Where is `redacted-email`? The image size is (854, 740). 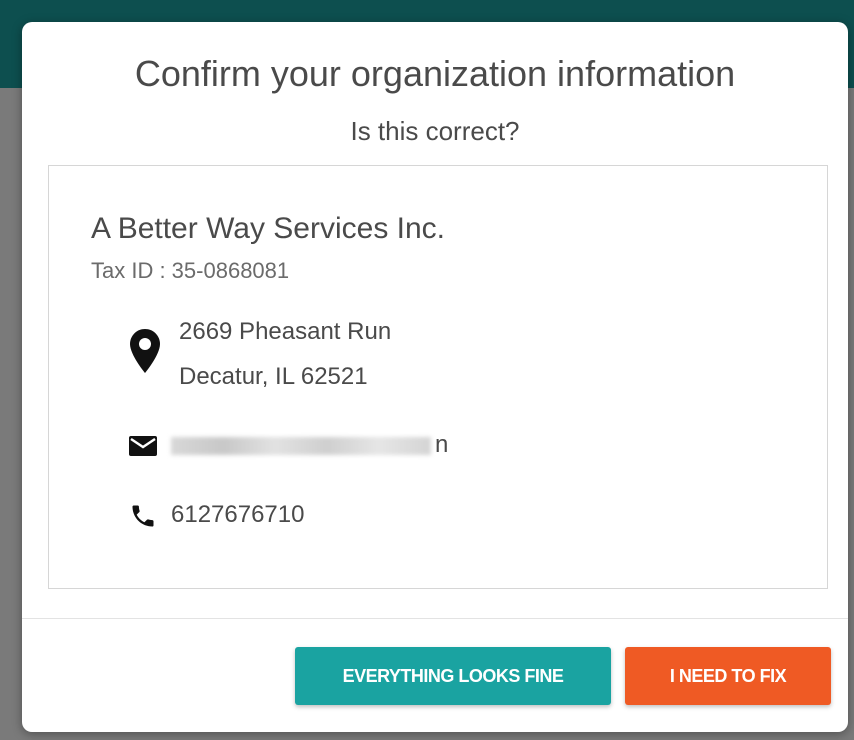
redacted-email is located at coordinates (301, 445).